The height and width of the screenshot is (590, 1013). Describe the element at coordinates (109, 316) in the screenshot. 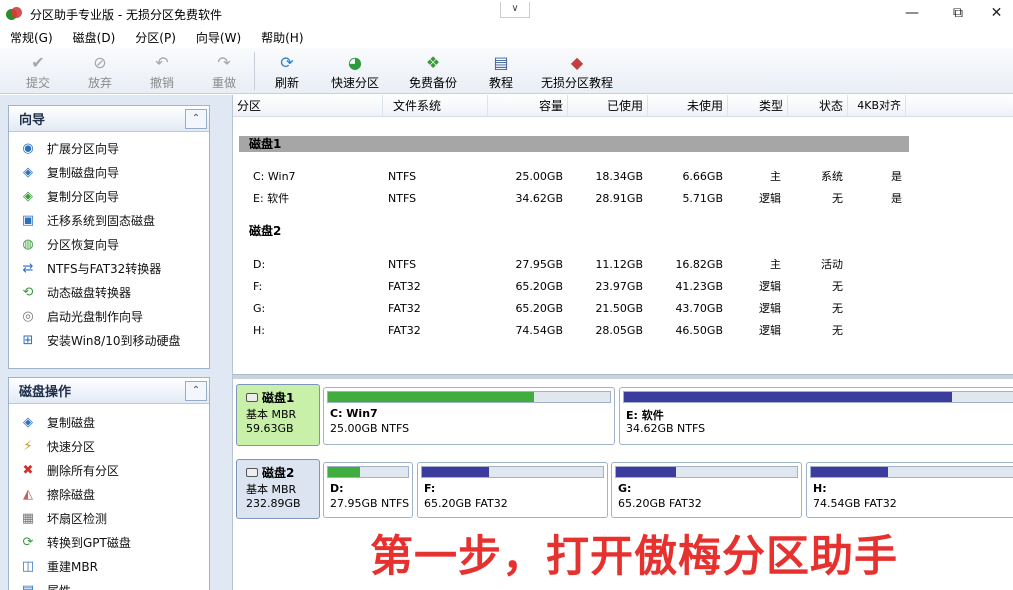

I see `wizard-bootable-media: ◎ 启动光盘制作向导` at that location.